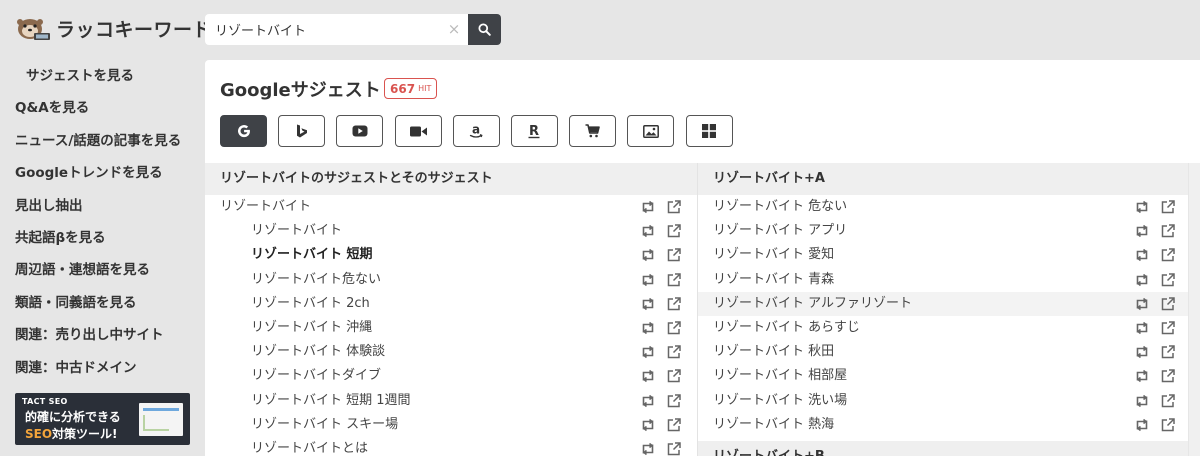 The height and width of the screenshot is (456, 1200). Describe the element at coordinates (360, 131) in the screenshot. I see `tab-youtube` at that location.